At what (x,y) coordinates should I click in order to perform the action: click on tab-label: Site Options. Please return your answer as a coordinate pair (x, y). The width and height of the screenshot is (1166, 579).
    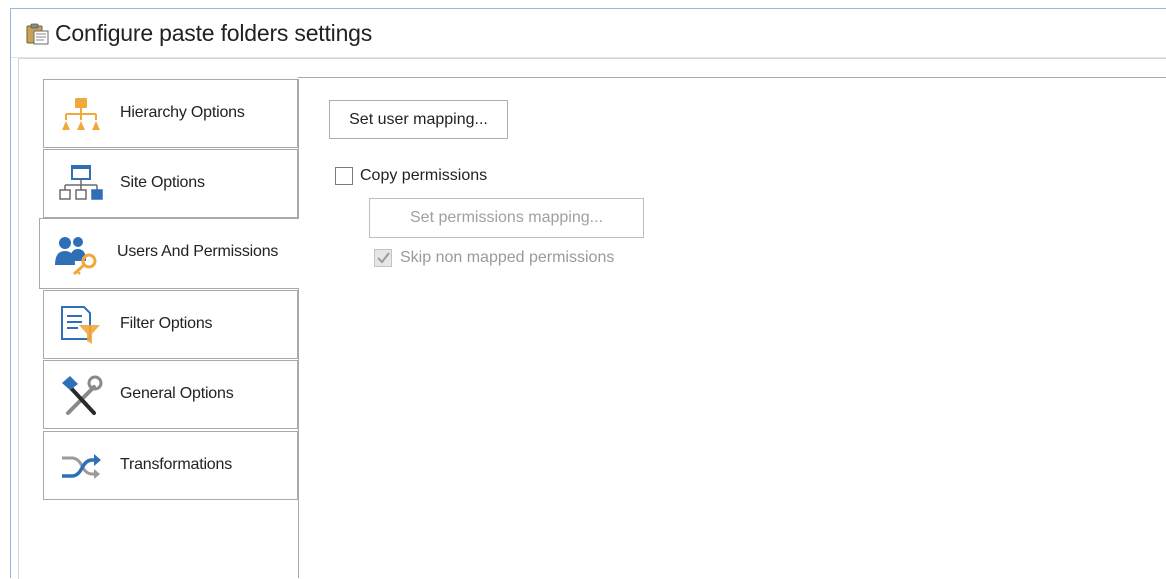
    Looking at the image, I should click on (162, 182).